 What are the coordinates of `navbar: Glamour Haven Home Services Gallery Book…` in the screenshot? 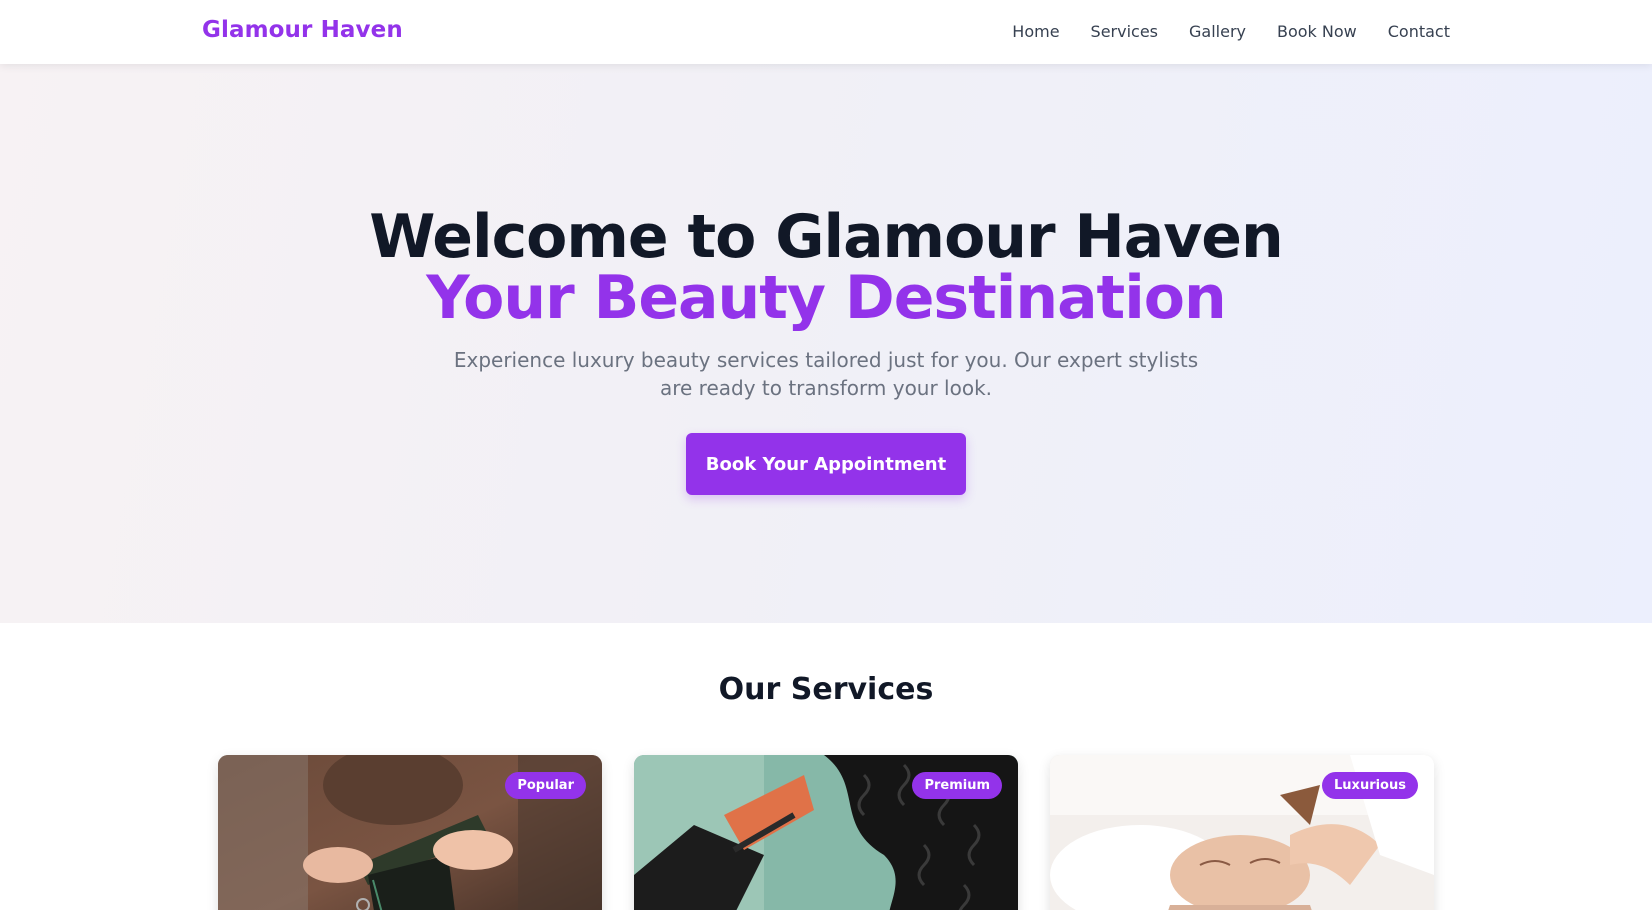 It's located at (826, 32).